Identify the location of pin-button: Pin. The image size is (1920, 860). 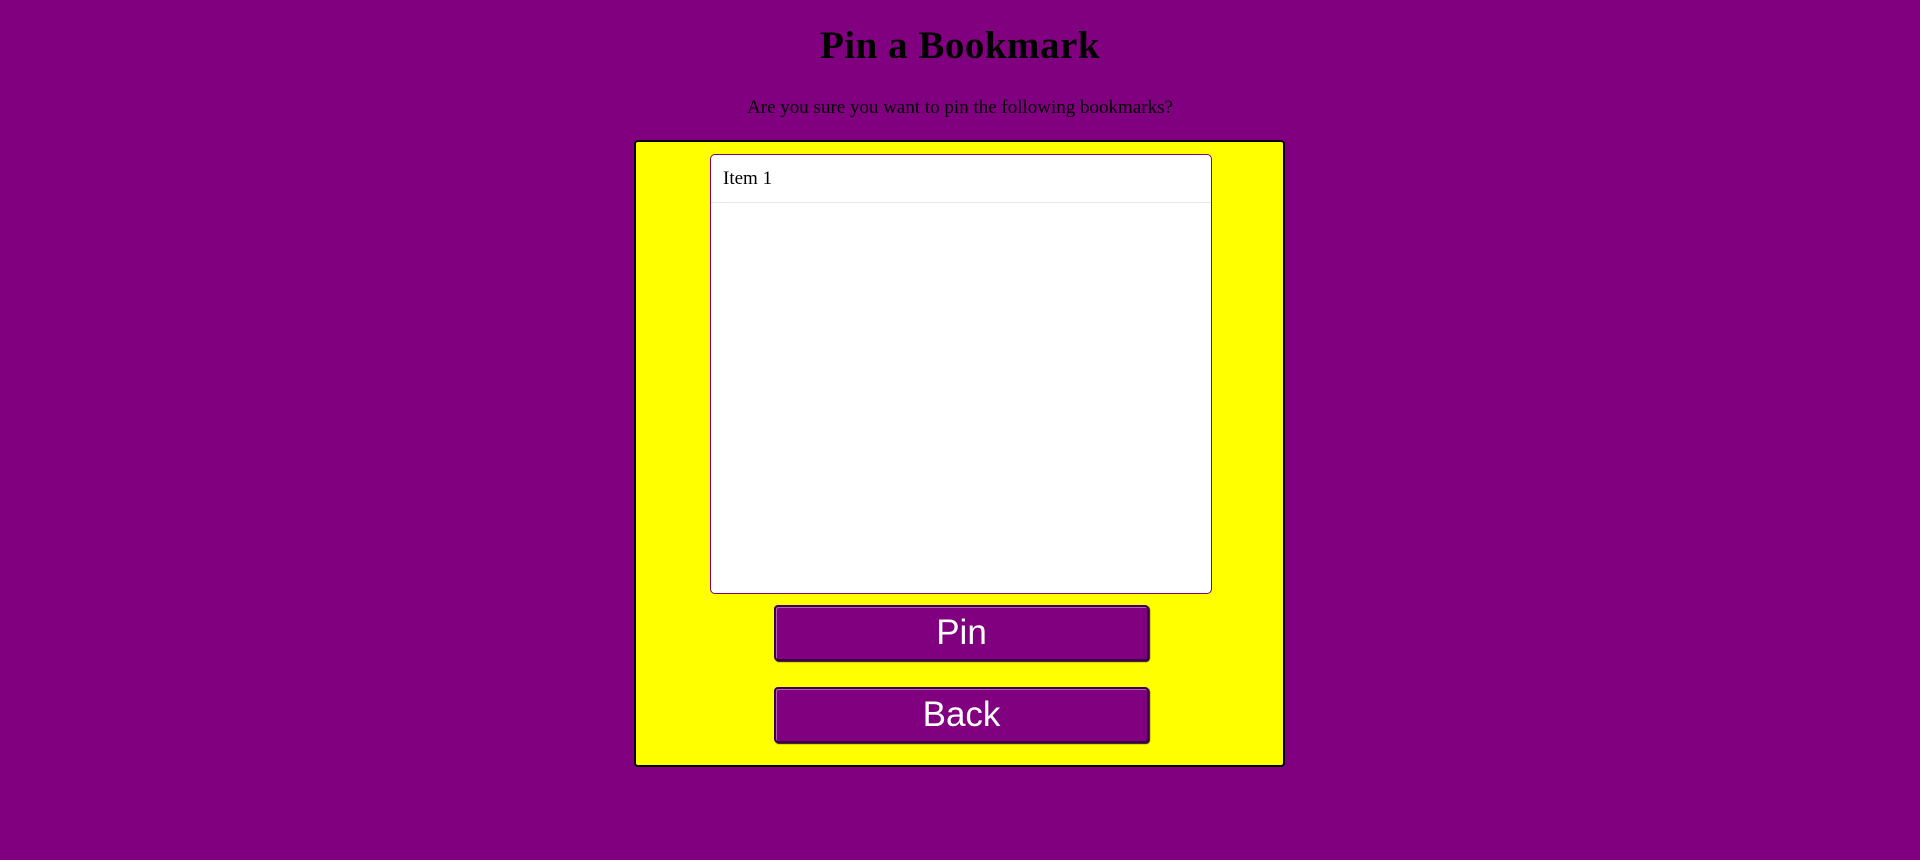
(961, 633).